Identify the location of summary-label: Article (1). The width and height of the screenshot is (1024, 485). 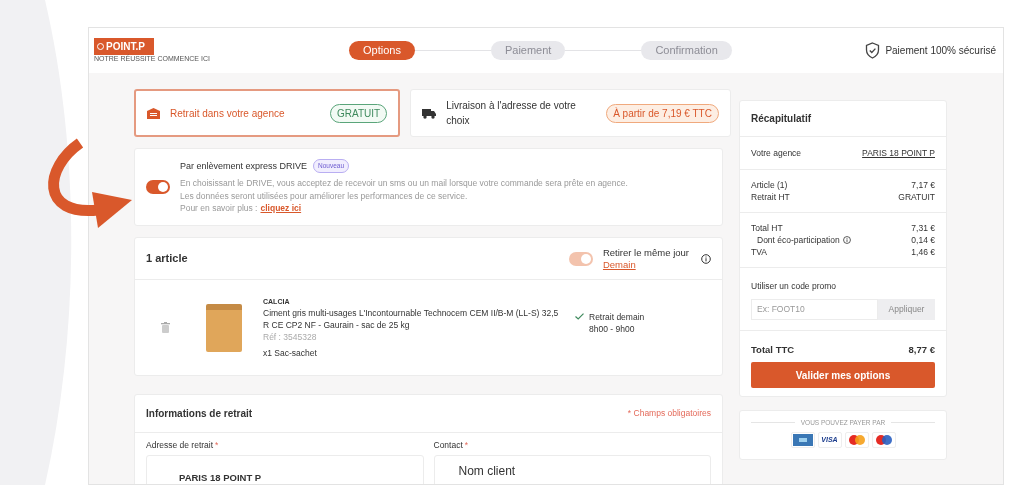
(769, 185).